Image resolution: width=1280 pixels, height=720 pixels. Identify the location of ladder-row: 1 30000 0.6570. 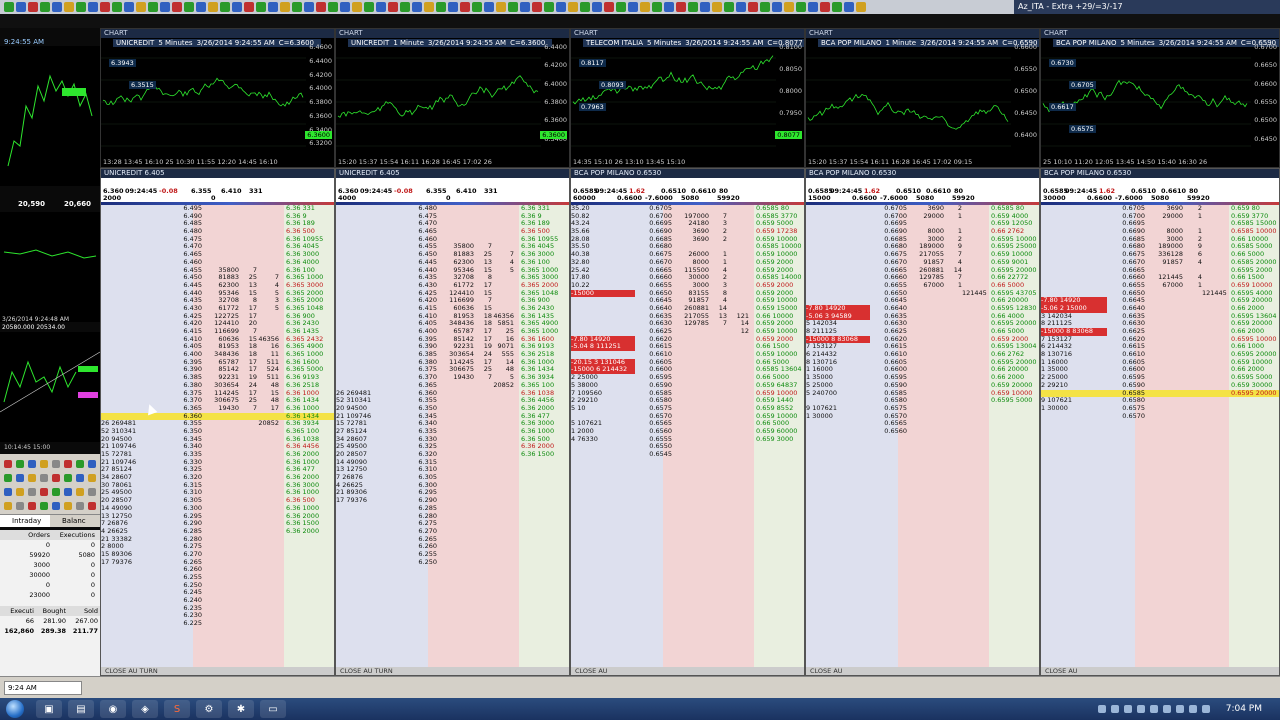
(922, 416).